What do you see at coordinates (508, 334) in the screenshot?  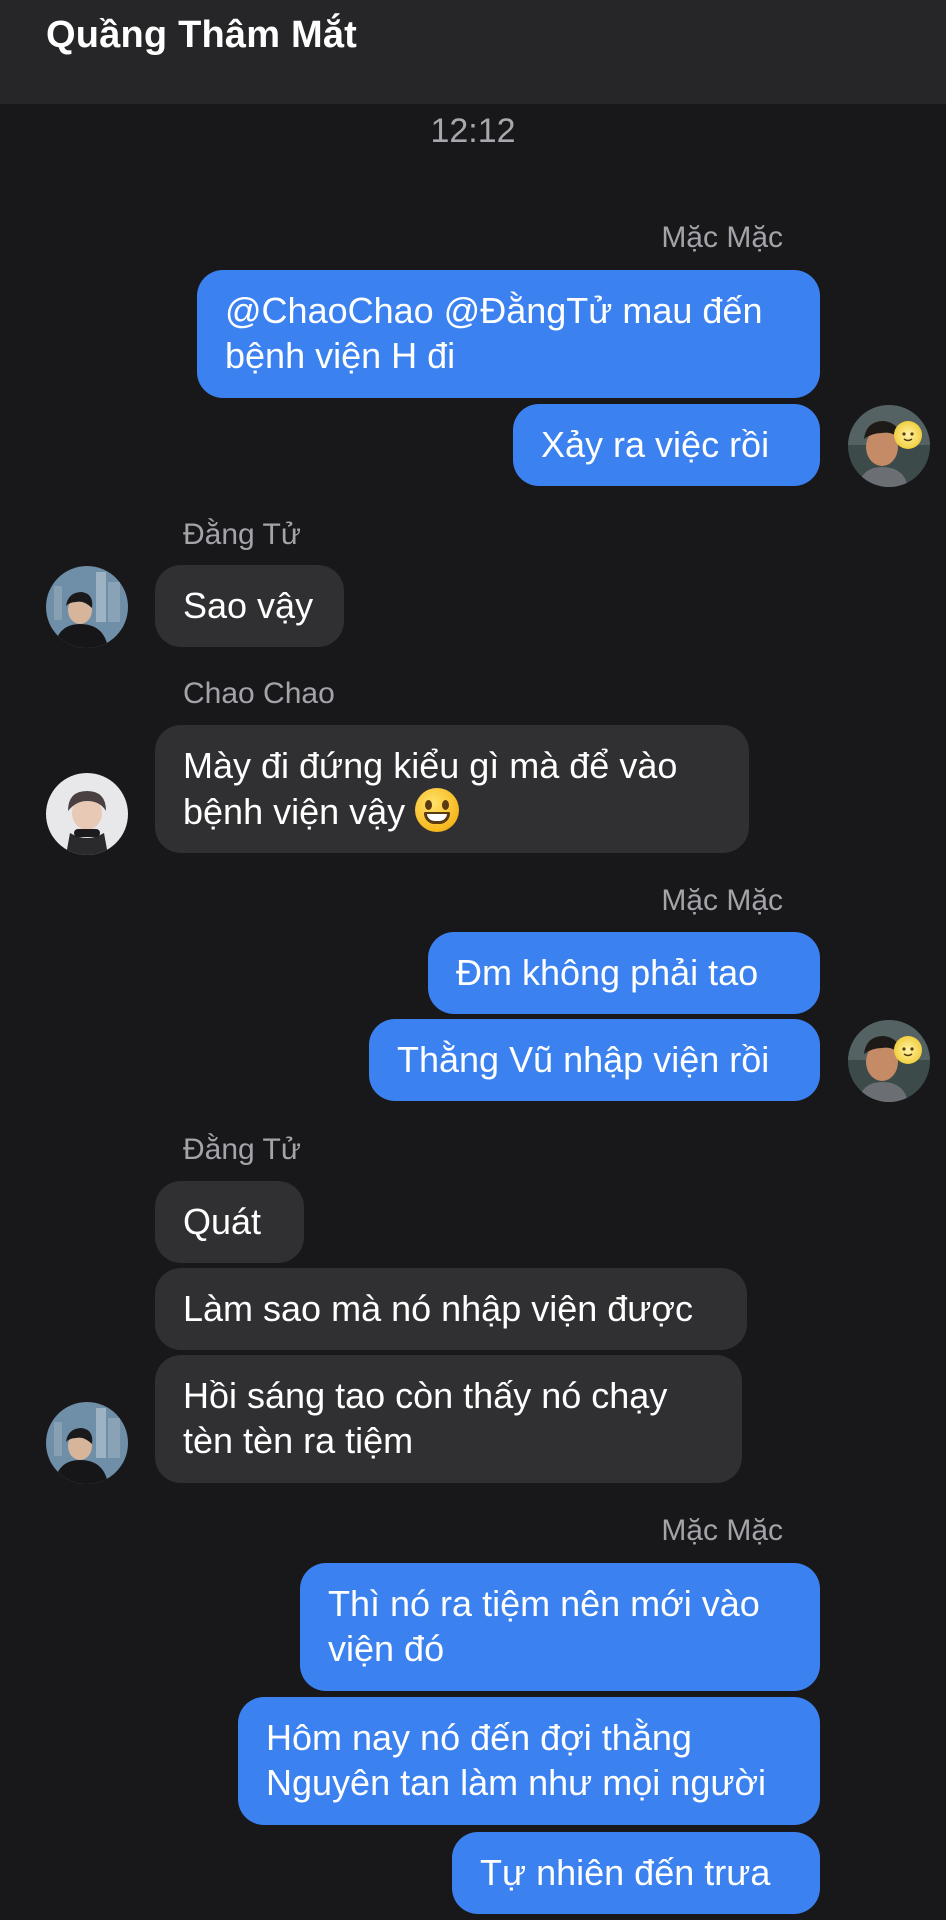 I see `message-bubble-outgoing: @ChaoChao @ĐằngTử mau đến bệnh viện H đi` at bounding box center [508, 334].